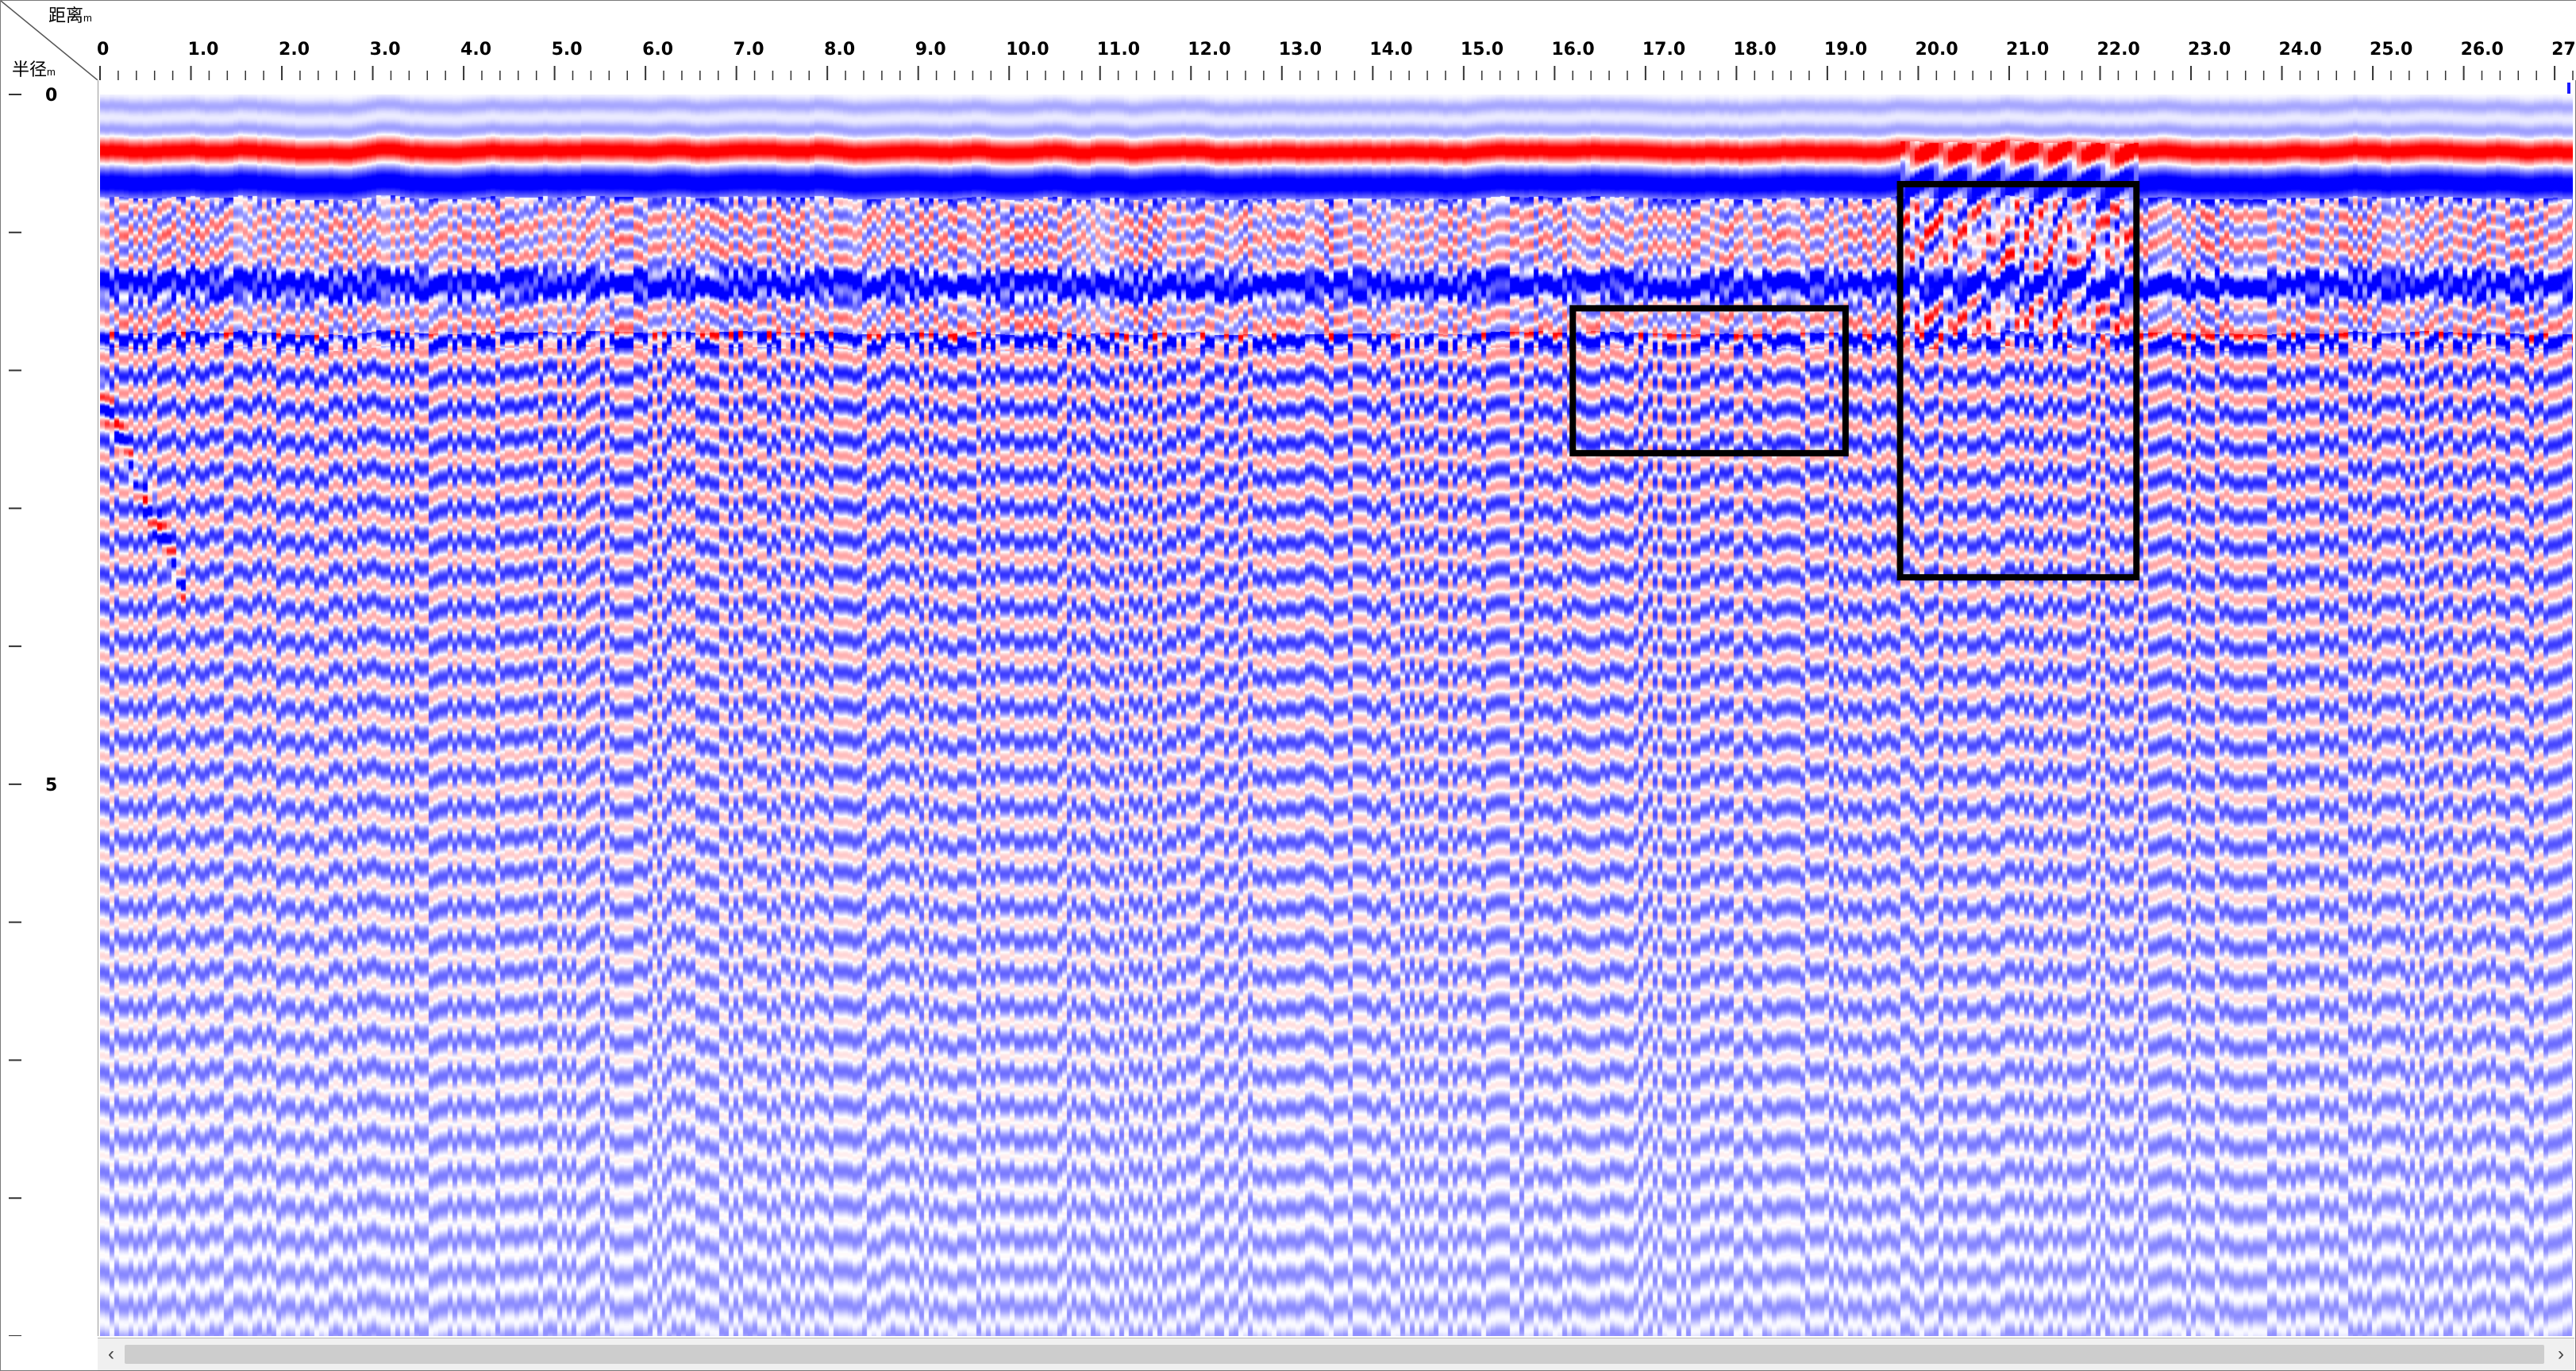 The image size is (2576, 1371). Describe the element at coordinates (385, 50) in the screenshot. I see `distance-tick-label: 3.0` at that location.